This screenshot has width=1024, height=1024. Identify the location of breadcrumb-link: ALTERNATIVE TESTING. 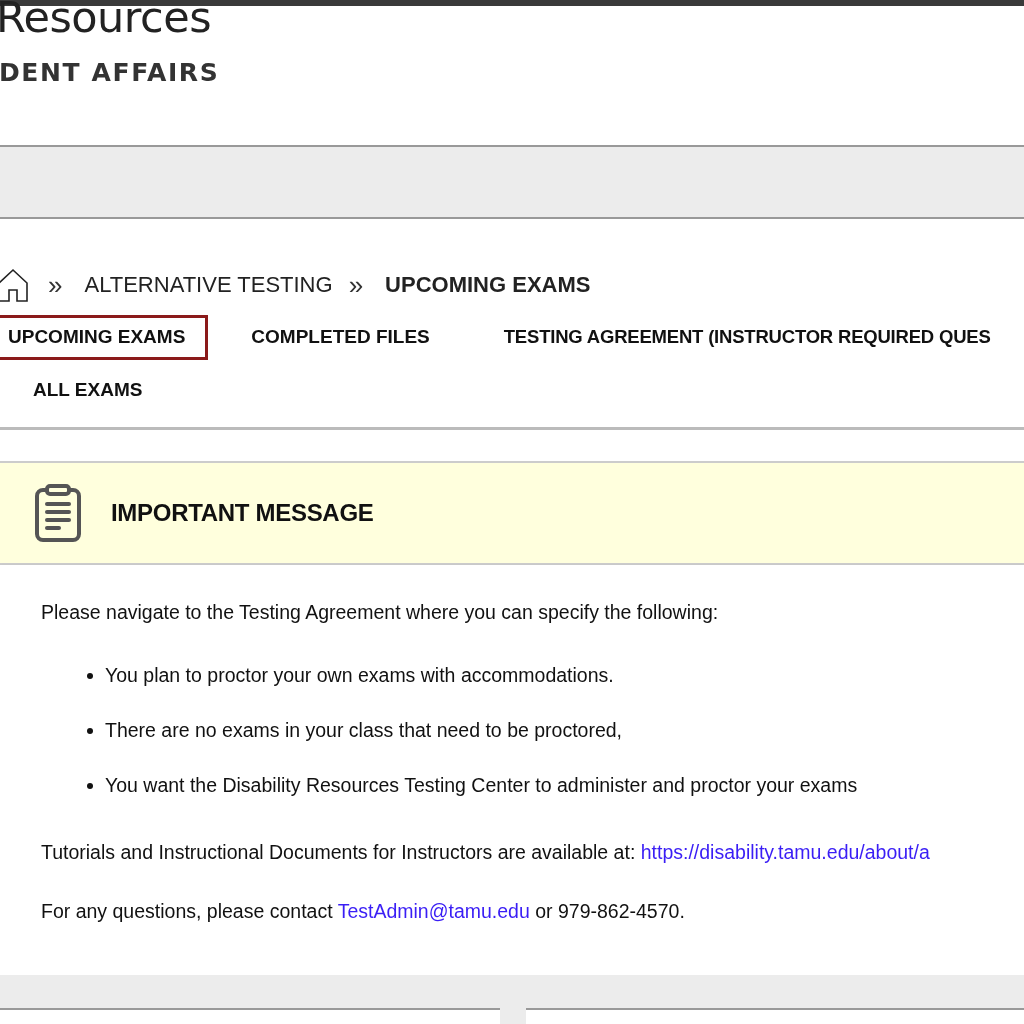
(208, 285).